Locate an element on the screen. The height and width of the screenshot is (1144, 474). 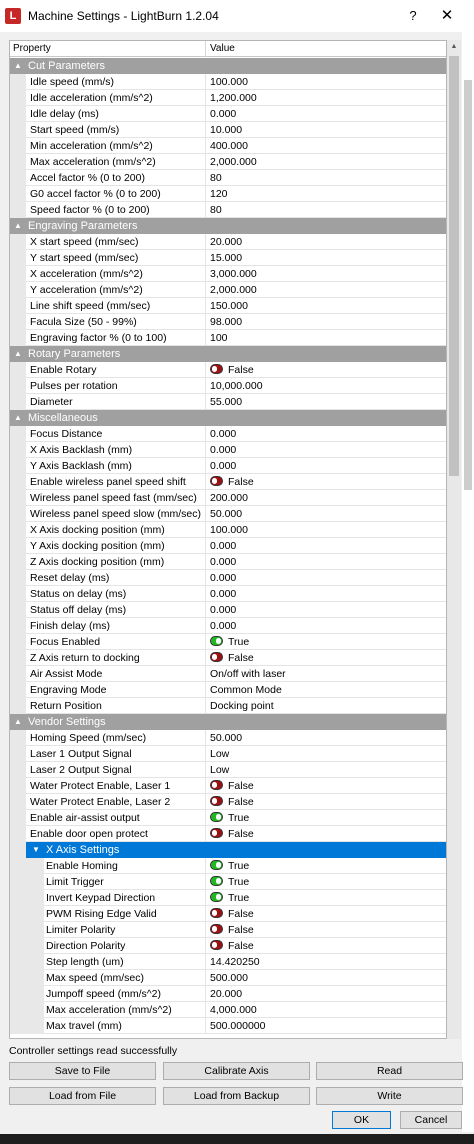
property-row: X acceleration (mm/s^2) 3,000.000 is located at coordinates (228, 274).